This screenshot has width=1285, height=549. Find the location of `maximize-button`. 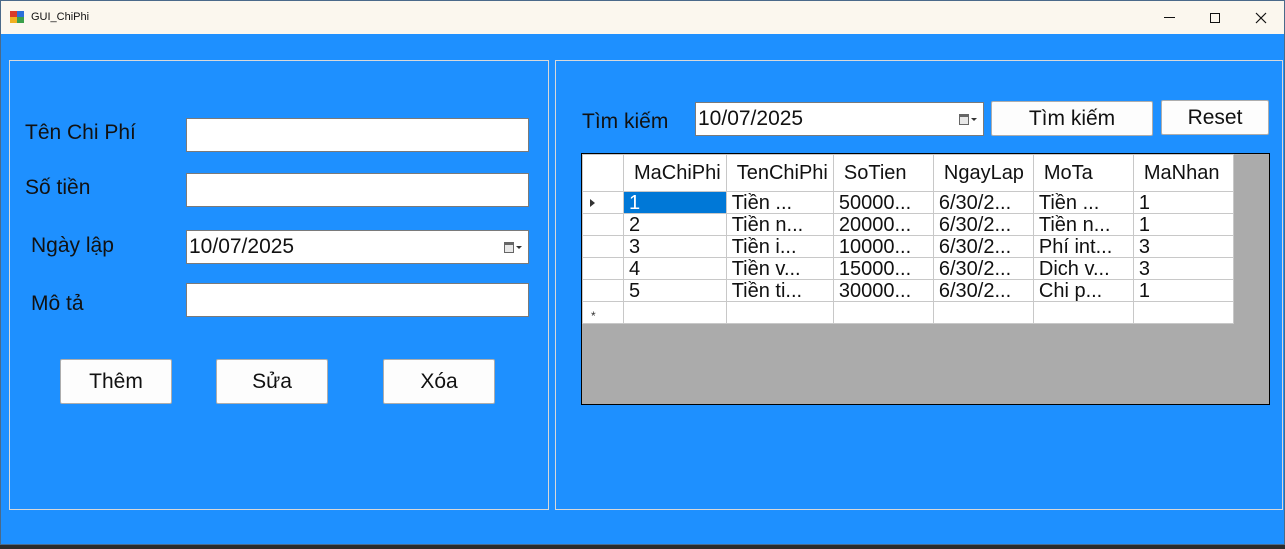

maximize-button is located at coordinates (1215, 17).